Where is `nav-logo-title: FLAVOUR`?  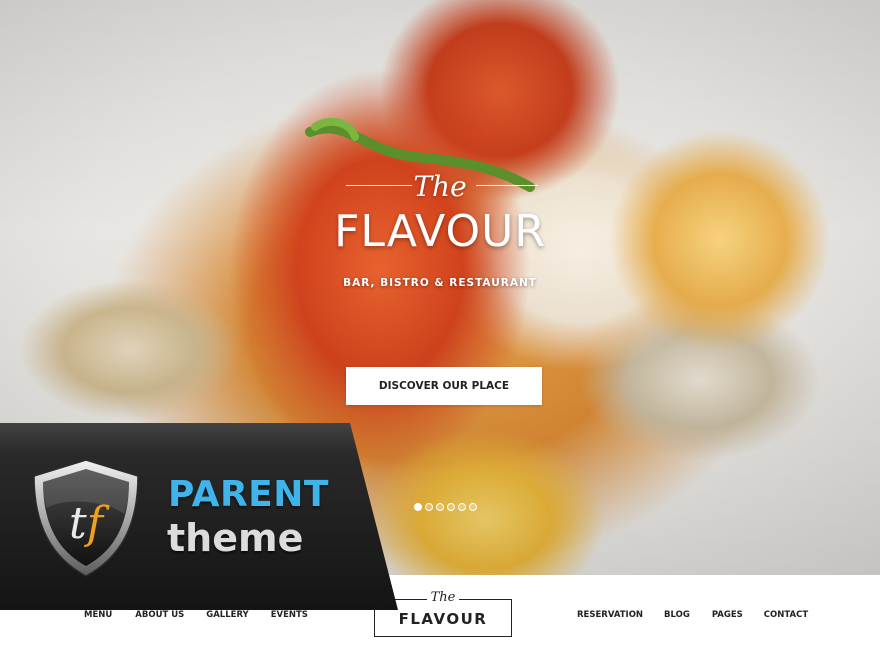 nav-logo-title: FLAVOUR is located at coordinates (443, 619).